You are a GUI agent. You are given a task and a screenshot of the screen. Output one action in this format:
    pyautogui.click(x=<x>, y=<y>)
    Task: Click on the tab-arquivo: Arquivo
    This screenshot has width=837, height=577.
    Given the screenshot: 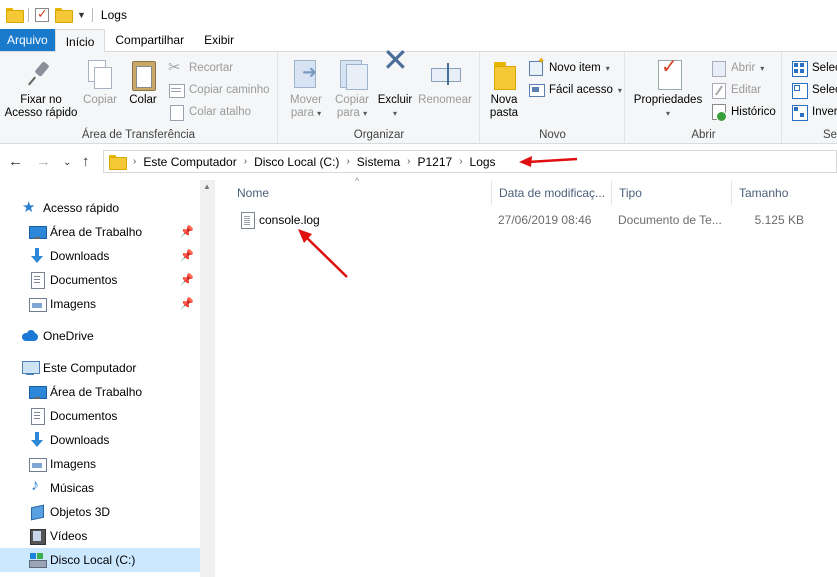 What is the action you would take?
    pyautogui.click(x=27, y=40)
    